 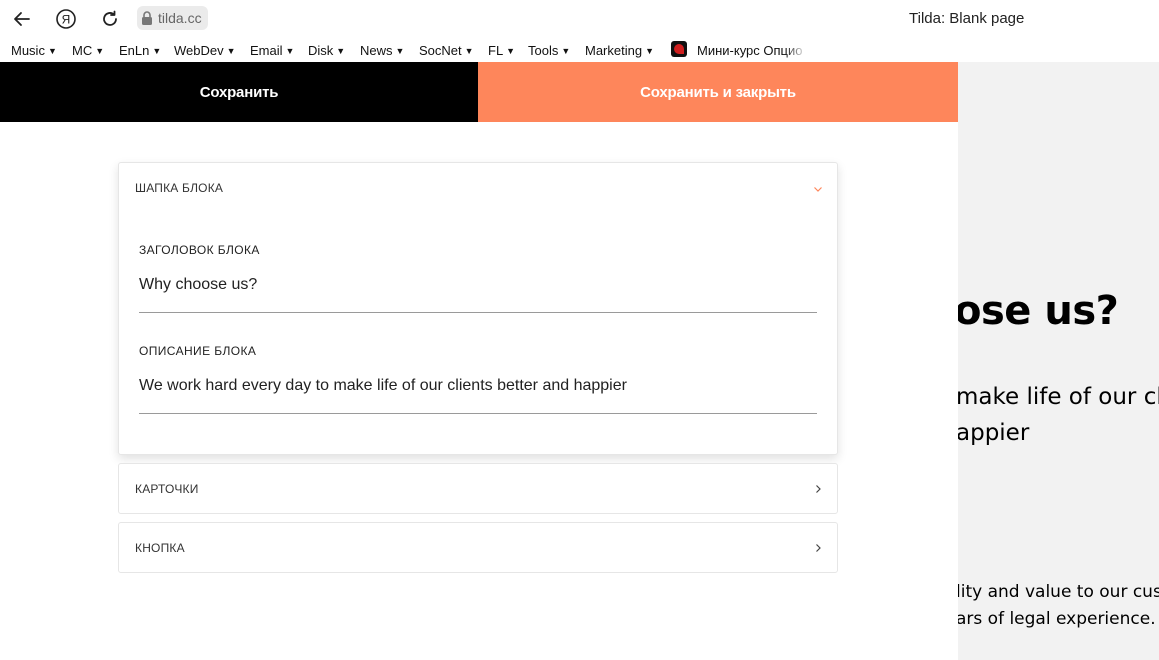 I want to click on bookmark-webdev: WebDev ▼, so click(x=205, y=50).